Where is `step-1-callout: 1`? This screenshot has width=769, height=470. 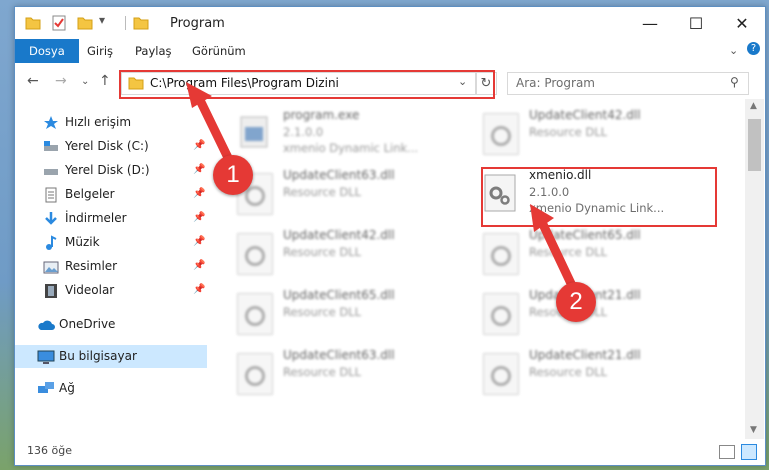 step-1-callout: 1 is located at coordinates (233, 175).